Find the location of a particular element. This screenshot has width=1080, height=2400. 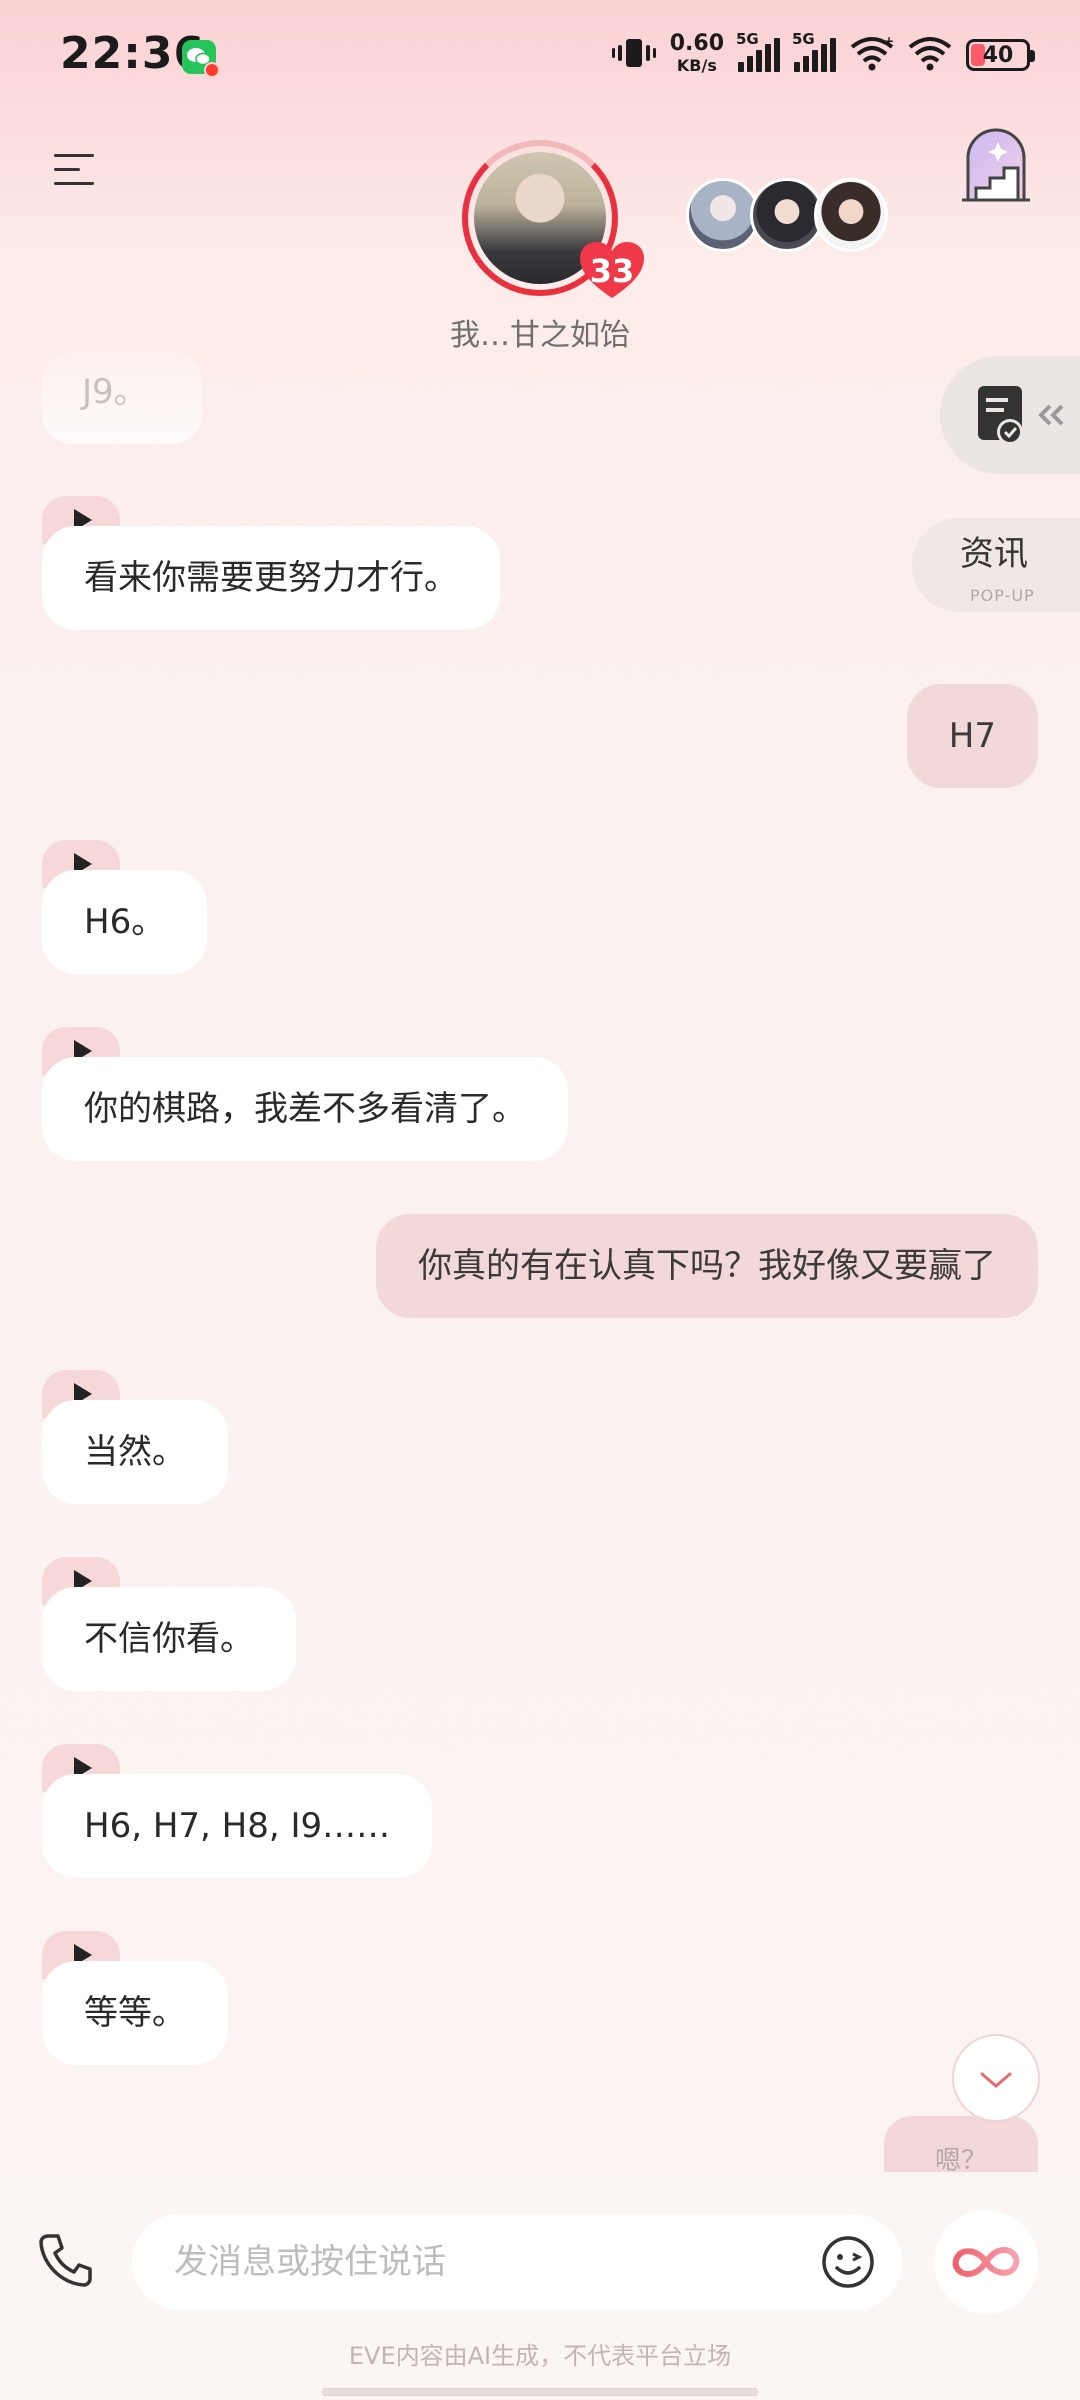

news-label: 资讯 is located at coordinates (994, 550).